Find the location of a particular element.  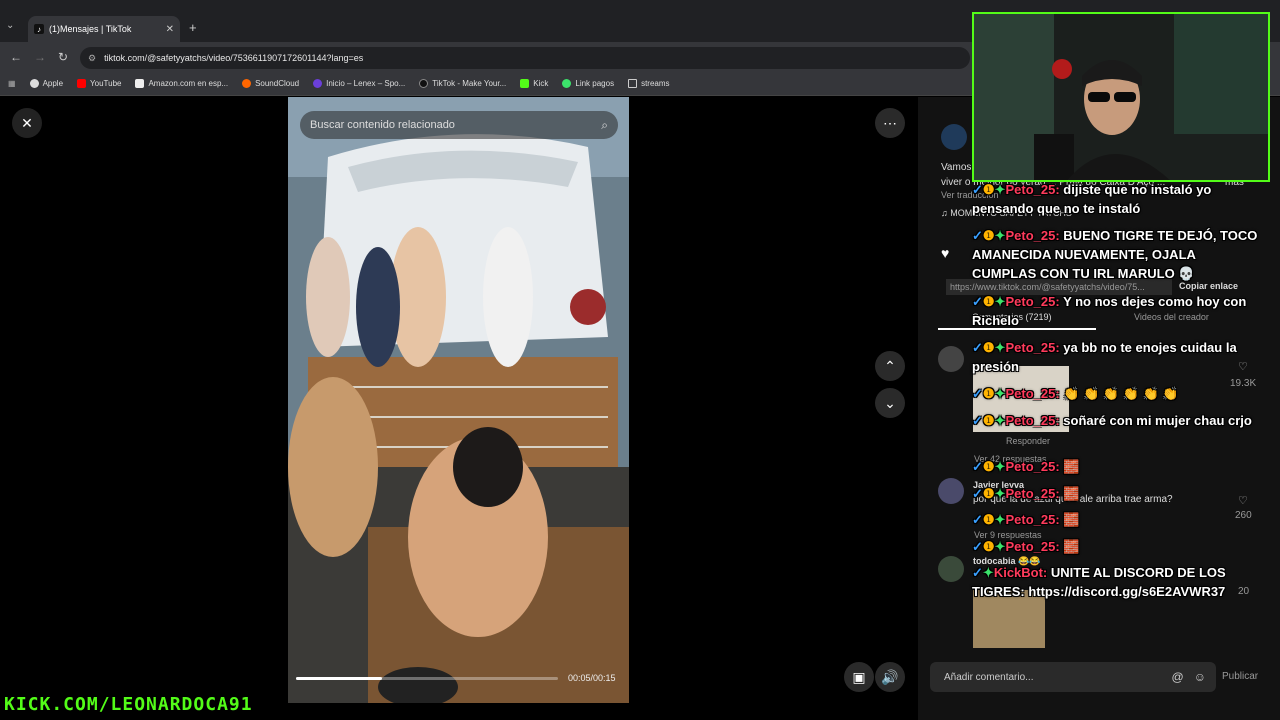

mention-icon: @ is located at coordinates (1178, 677).